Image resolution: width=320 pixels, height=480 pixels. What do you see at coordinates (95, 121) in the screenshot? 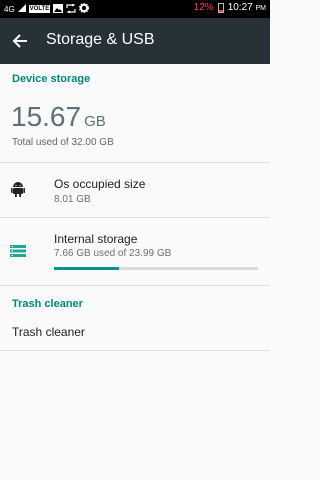
I see `used-unit: GB` at bounding box center [95, 121].